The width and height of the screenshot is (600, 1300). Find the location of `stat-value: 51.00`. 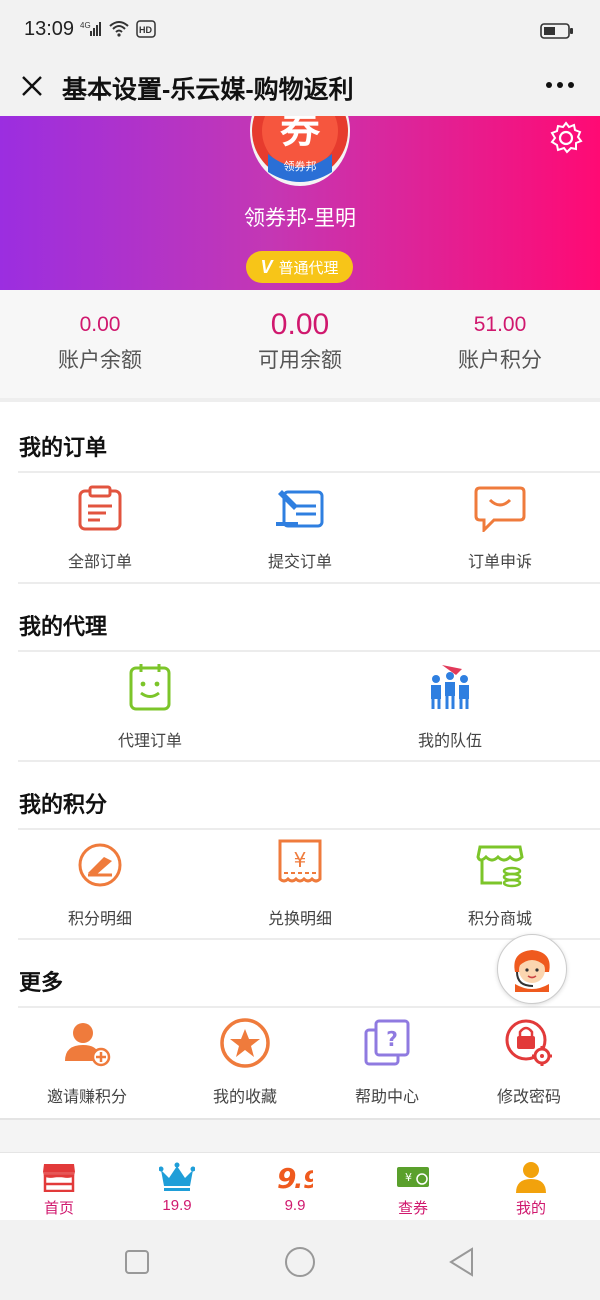

stat-value: 51.00 is located at coordinates (500, 324).